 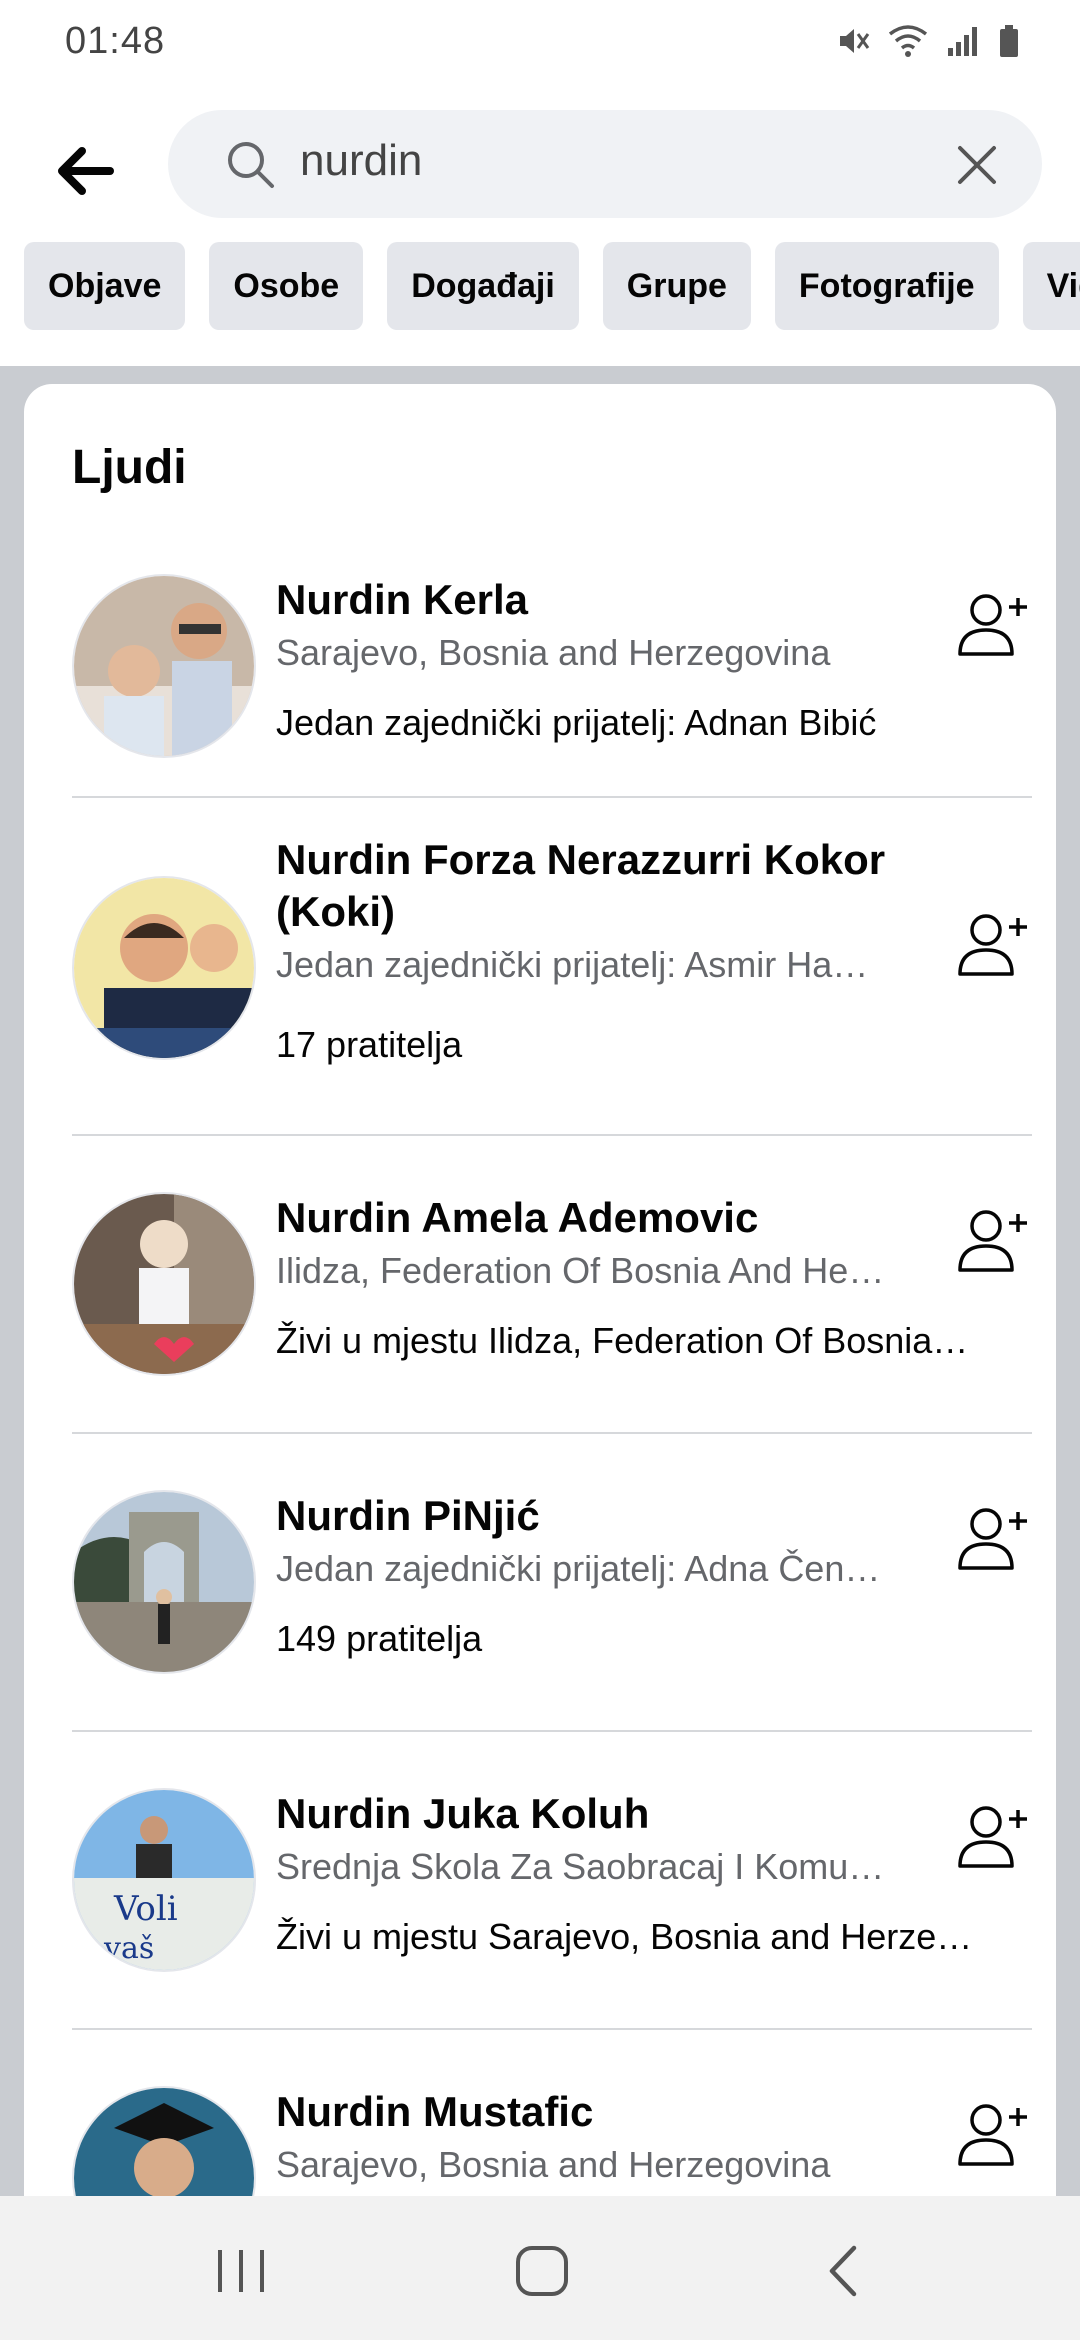 I want to click on status-icons, so click(x=928, y=41).